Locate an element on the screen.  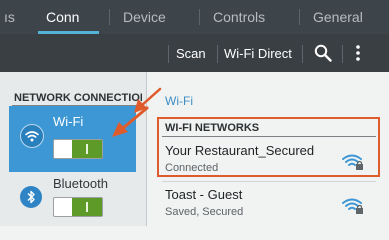
network-status: Connected is located at coordinates (192, 168).